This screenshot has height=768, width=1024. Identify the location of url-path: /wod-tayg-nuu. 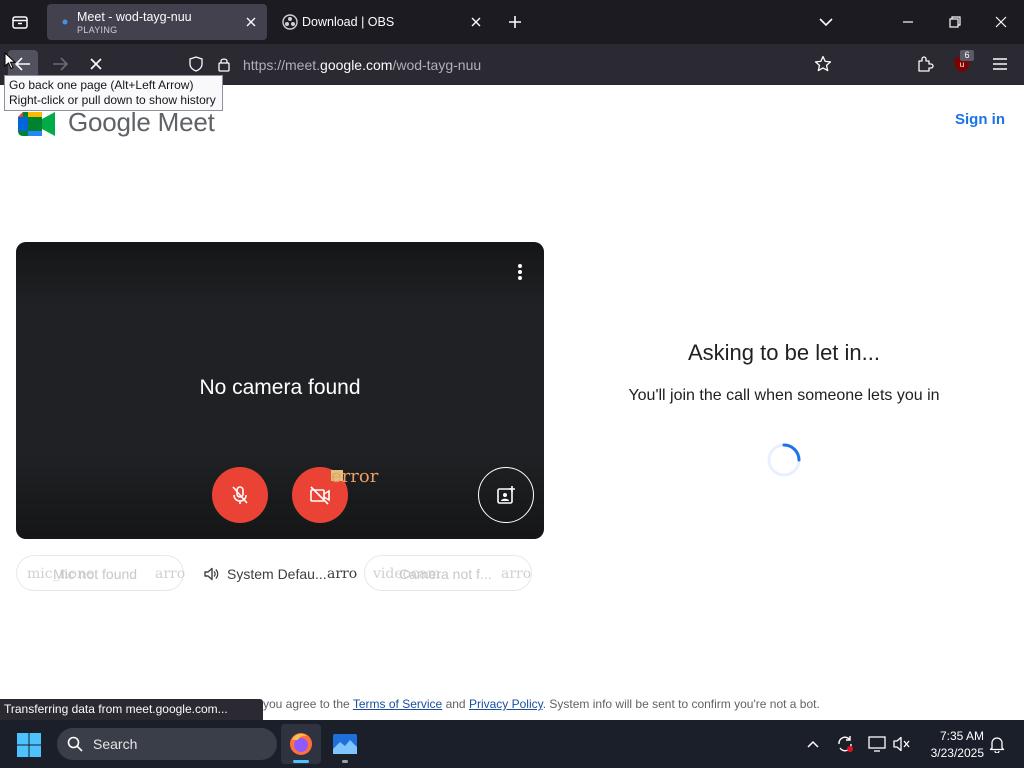
(437, 65).